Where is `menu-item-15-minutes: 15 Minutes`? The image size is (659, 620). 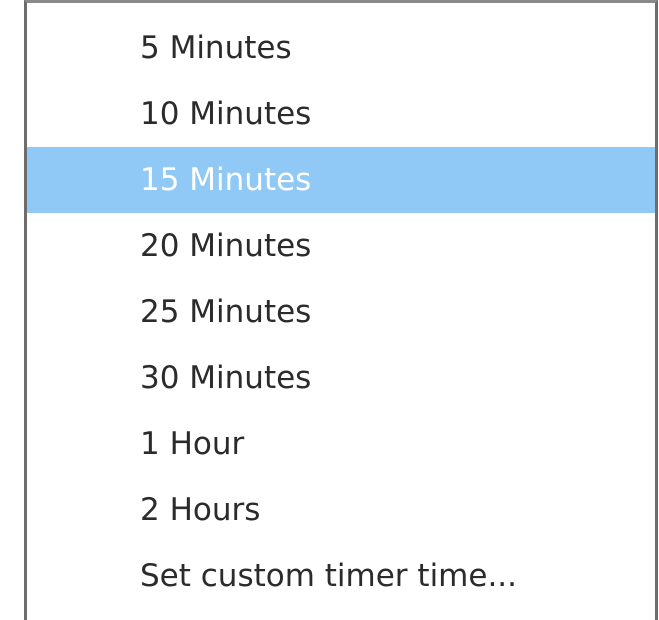 menu-item-15-minutes: 15 Minutes is located at coordinates (341, 180).